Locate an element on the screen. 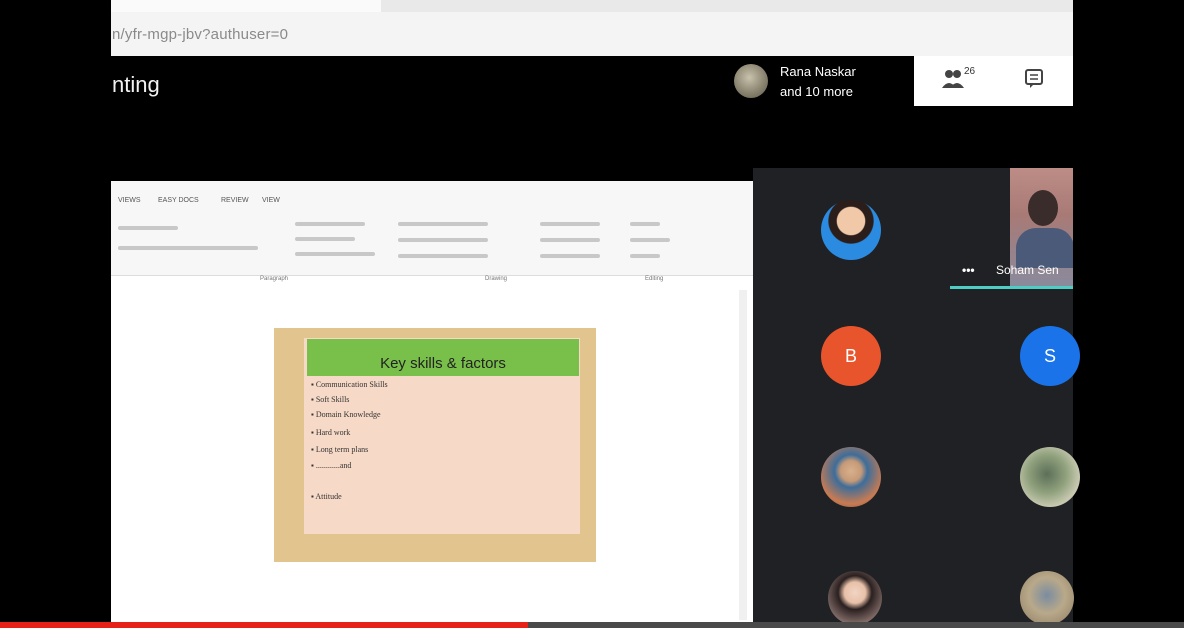 This screenshot has height=628, width=1184. participant-avatar-s: S is located at coordinates (1050, 356).